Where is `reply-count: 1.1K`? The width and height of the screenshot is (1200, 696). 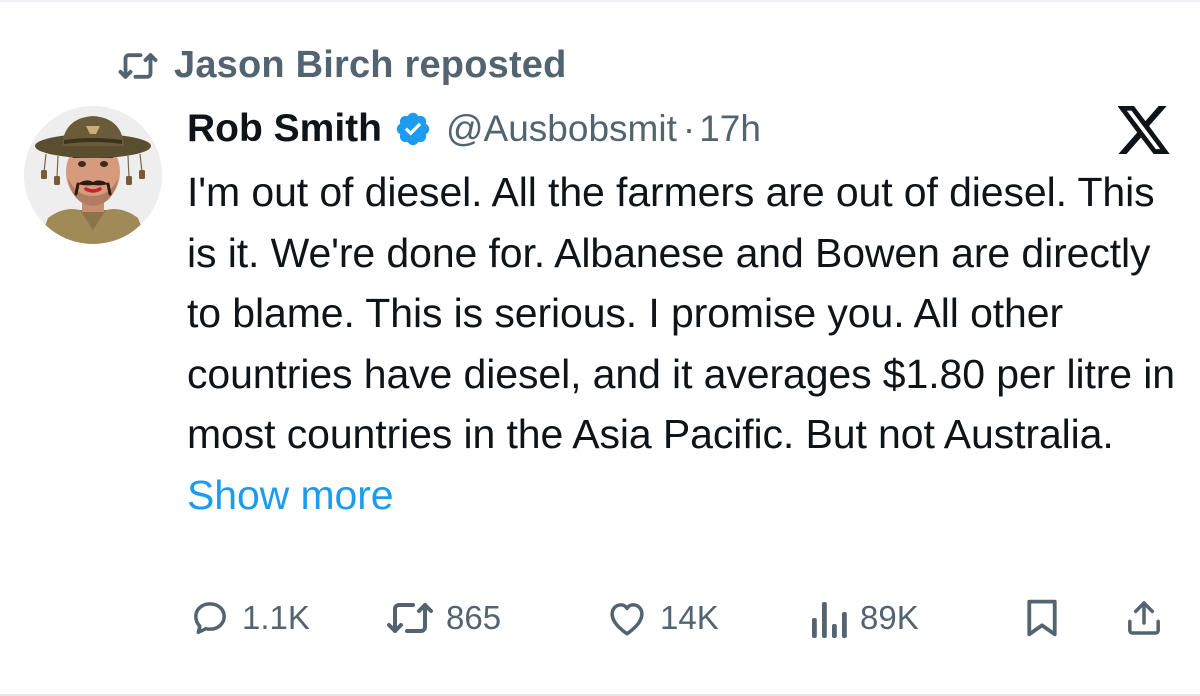 reply-count: 1.1K is located at coordinates (276, 617).